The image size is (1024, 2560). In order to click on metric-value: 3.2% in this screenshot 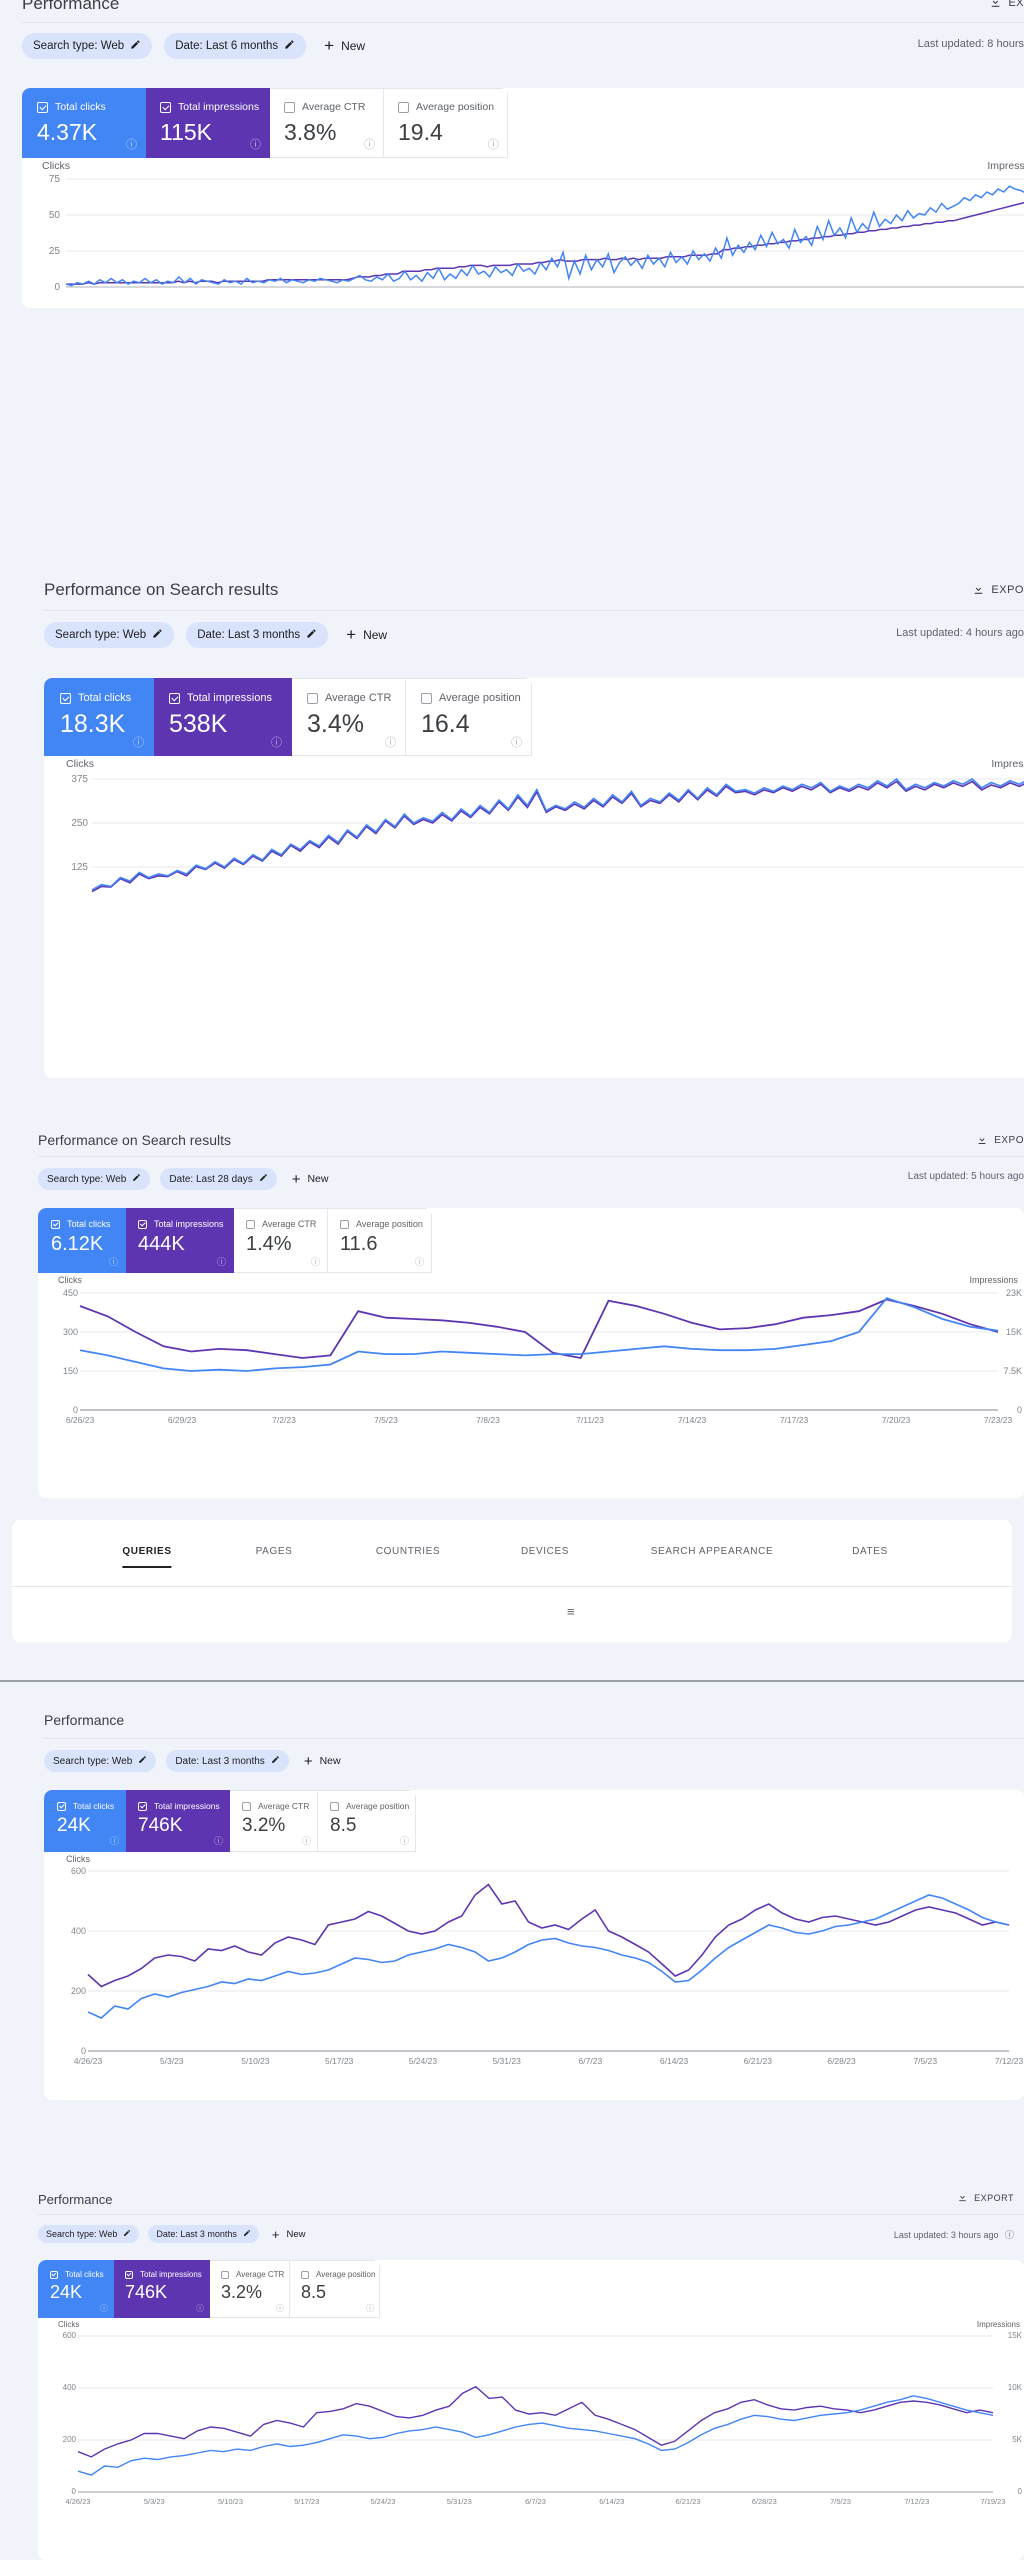, I will do `click(242, 2292)`.